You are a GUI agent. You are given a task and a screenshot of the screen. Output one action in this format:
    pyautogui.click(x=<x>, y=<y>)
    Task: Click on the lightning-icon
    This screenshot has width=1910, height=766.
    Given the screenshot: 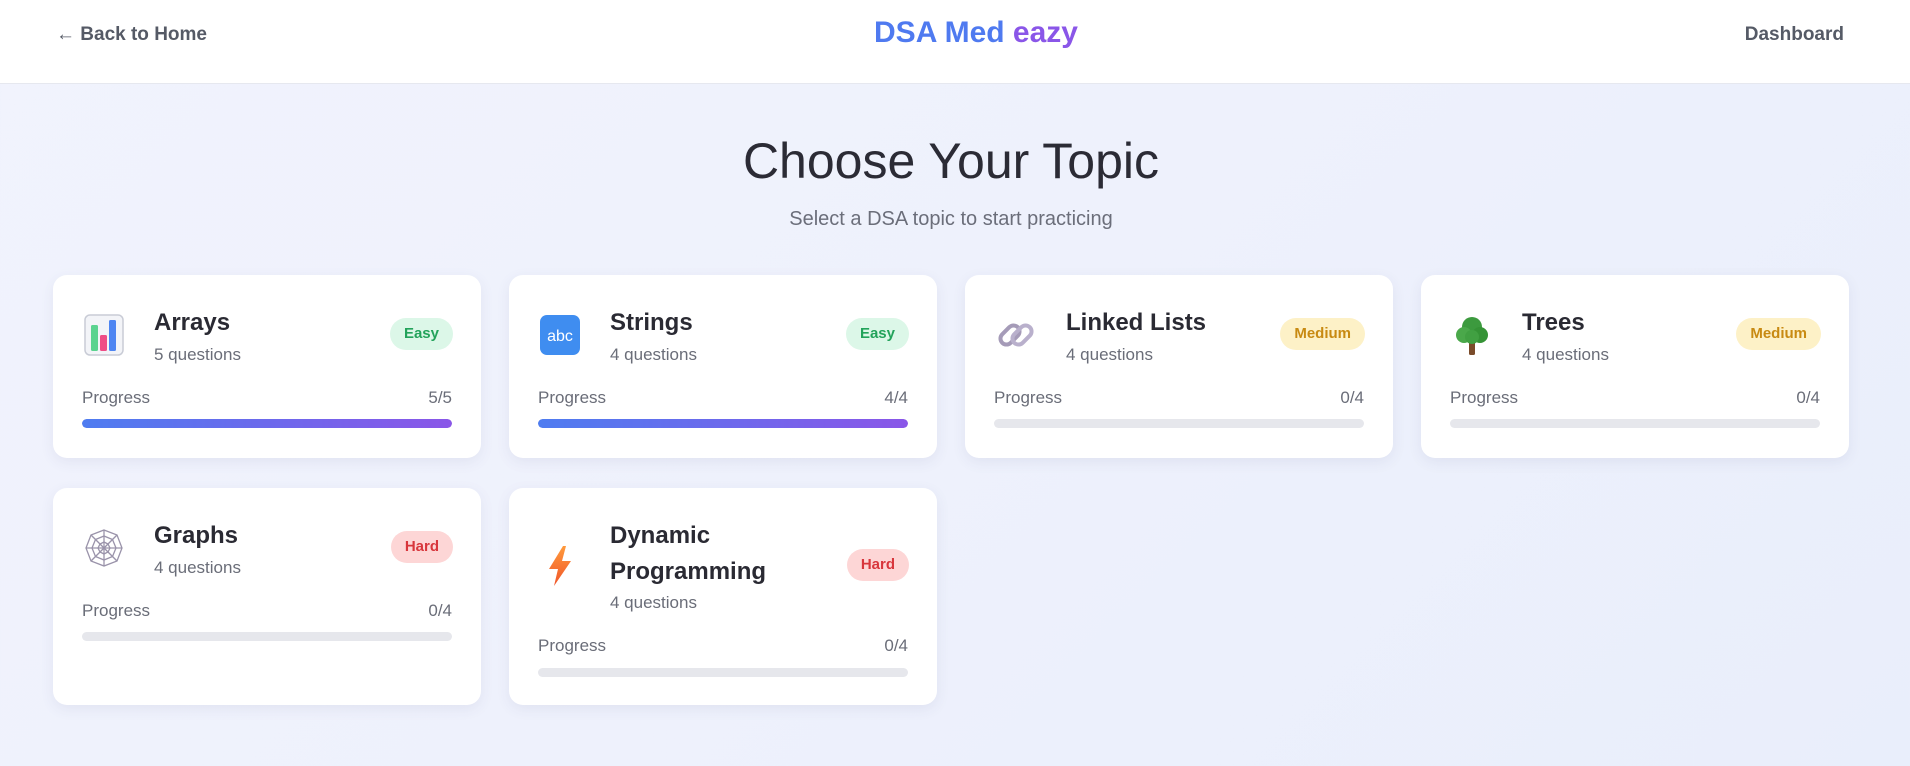 What is the action you would take?
    pyautogui.click(x=560, y=566)
    